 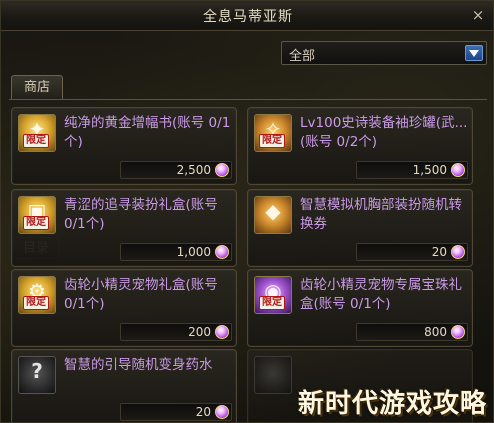 I want to click on tab-shop: 商店, so click(x=37, y=87).